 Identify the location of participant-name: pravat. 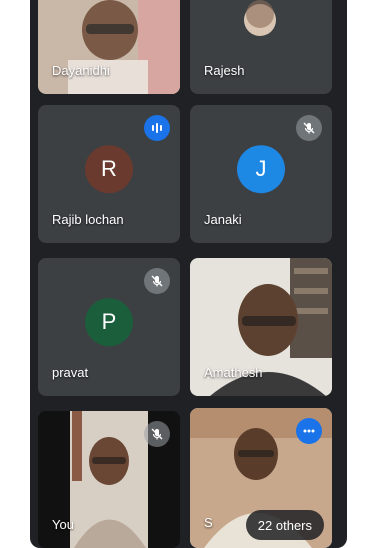
(70, 372).